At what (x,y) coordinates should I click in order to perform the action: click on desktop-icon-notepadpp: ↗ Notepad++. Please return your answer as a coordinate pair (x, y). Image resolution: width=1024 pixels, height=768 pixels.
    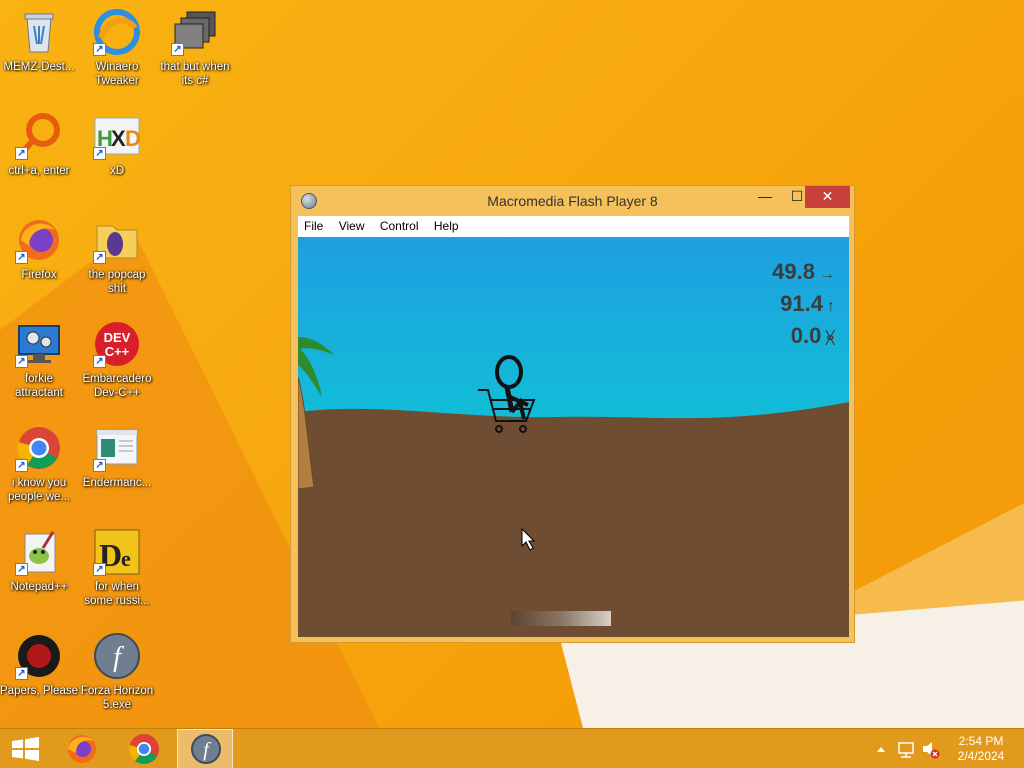
    Looking at the image, I should click on (39, 561).